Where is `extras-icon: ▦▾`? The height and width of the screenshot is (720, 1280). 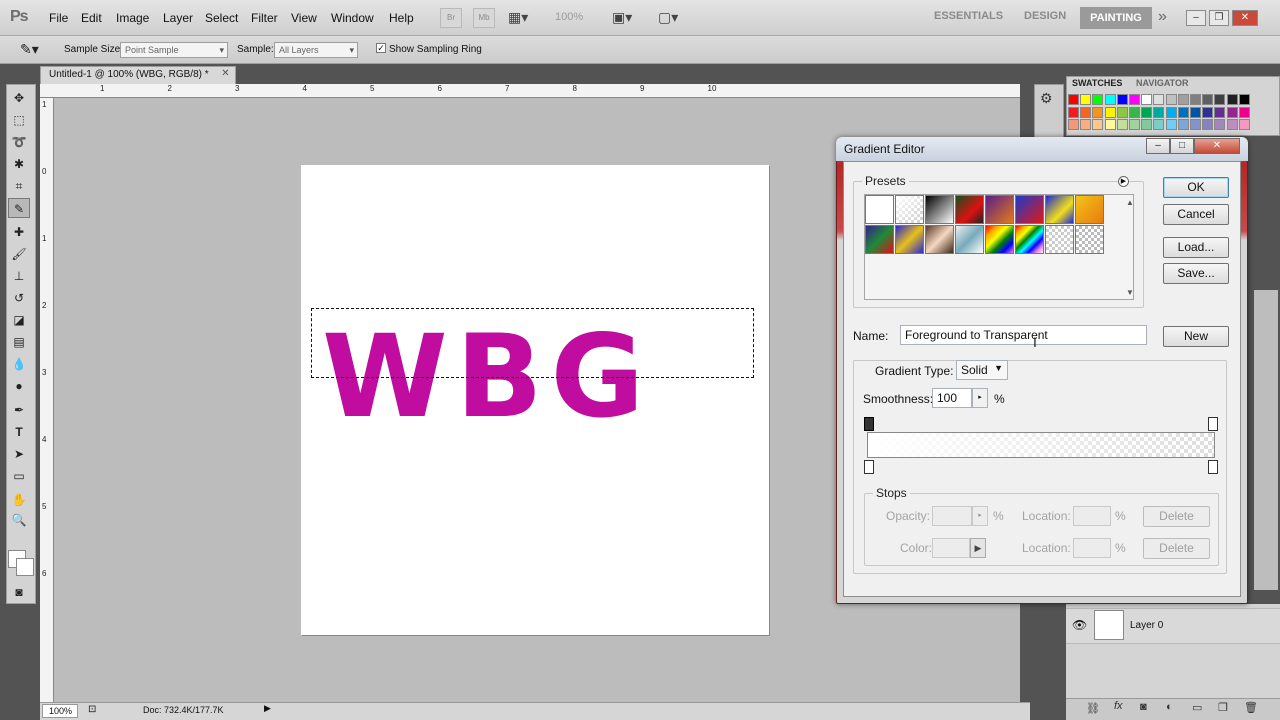 extras-icon: ▦▾ is located at coordinates (523, 18).